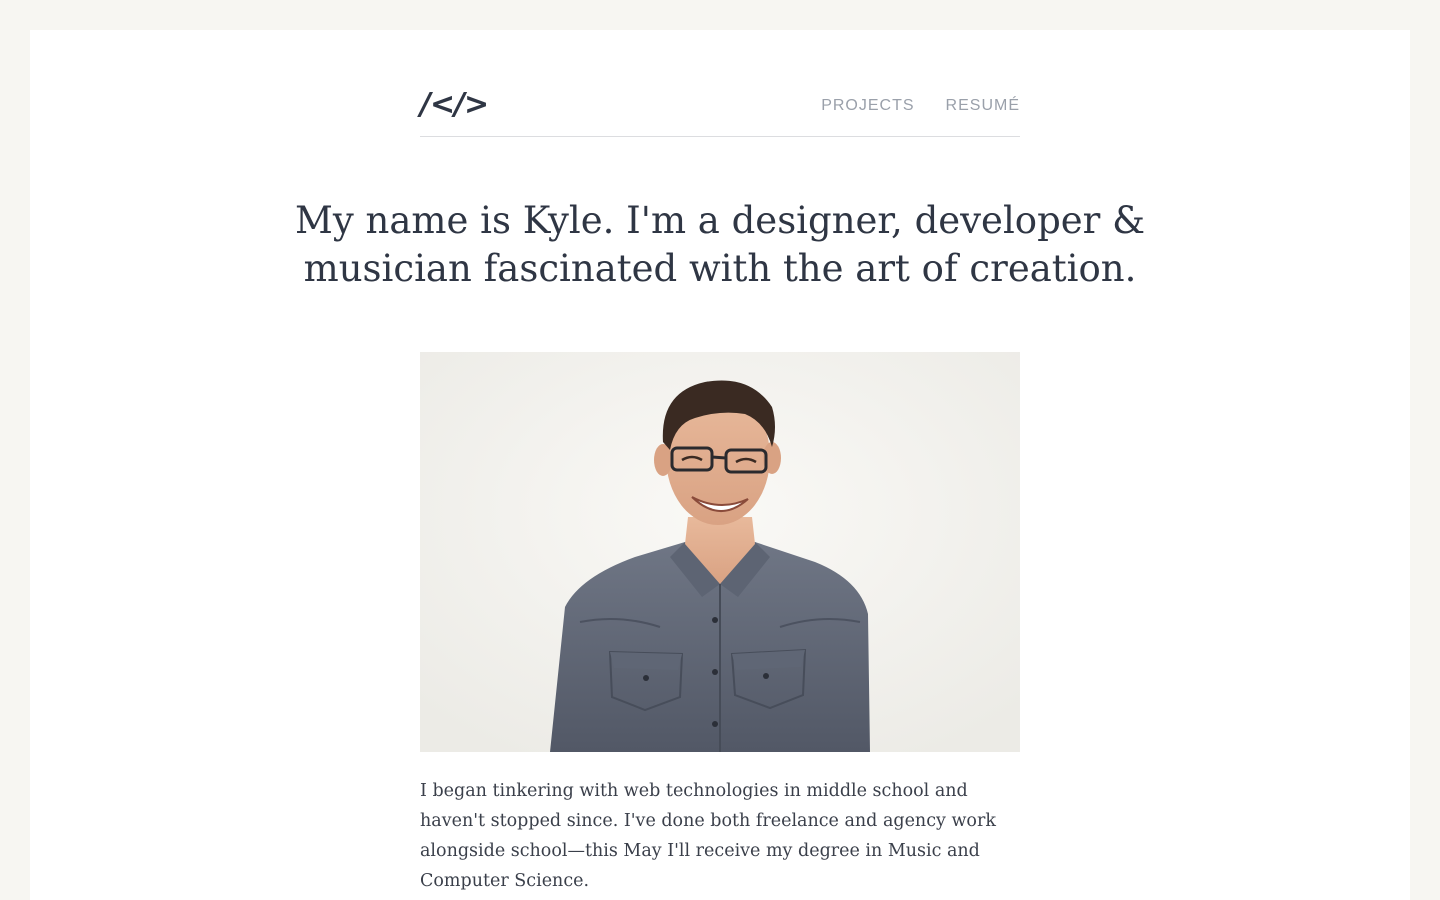 This screenshot has width=1440, height=900. Describe the element at coordinates (920, 106) in the screenshot. I see `main-nav: PROJECTS RESUMÉ` at that location.